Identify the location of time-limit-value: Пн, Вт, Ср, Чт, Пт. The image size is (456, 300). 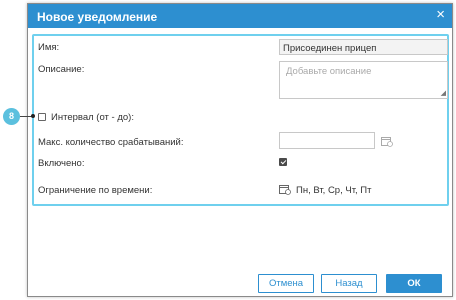
(333, 190).